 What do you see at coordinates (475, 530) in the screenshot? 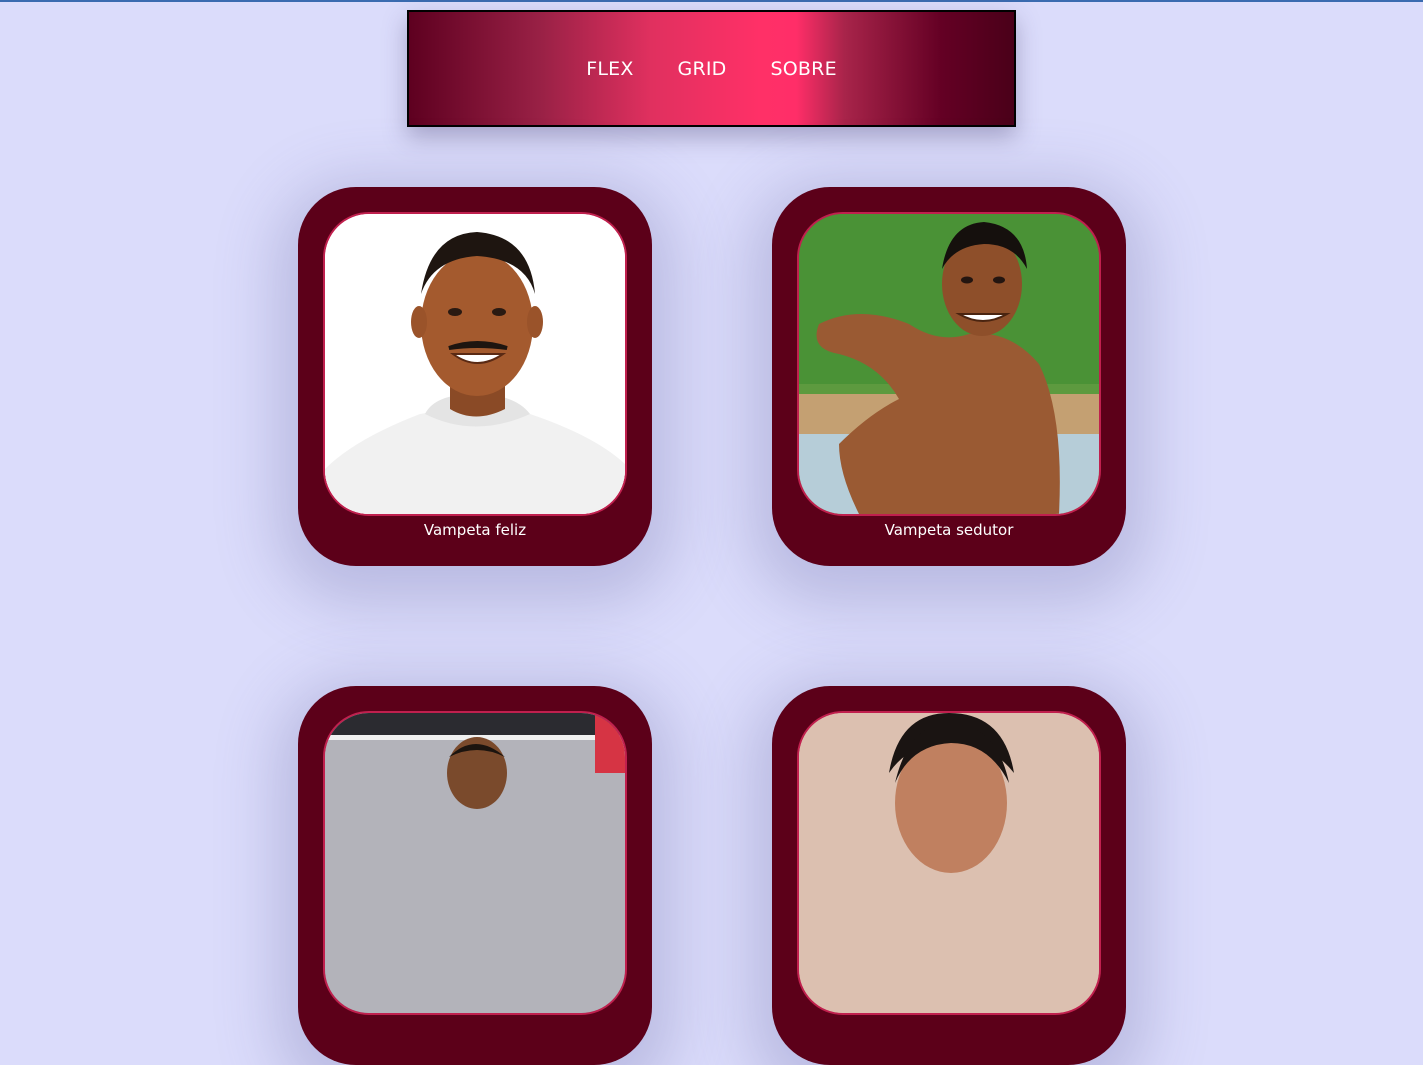
I see `photo-caption: Vampeta feliz` at bounding box center [475, 530].